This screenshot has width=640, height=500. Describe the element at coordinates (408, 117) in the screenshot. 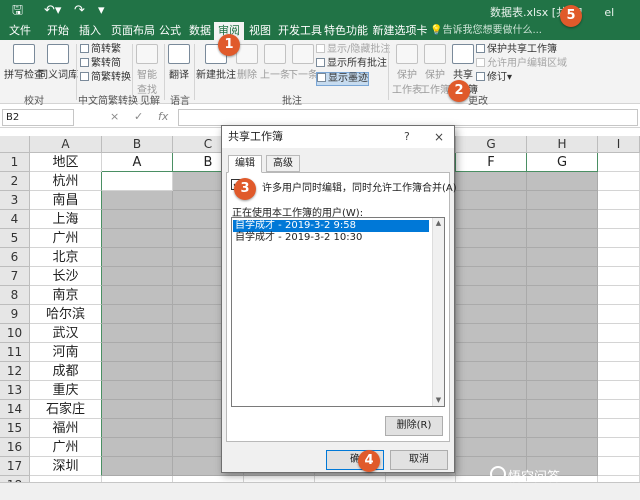

I see `formula-input` at that location.